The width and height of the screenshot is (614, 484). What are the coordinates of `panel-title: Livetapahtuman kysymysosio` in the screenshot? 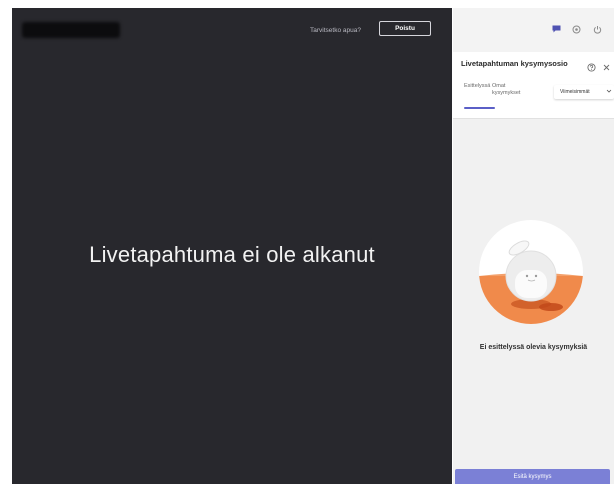 It's located at (514, 63).